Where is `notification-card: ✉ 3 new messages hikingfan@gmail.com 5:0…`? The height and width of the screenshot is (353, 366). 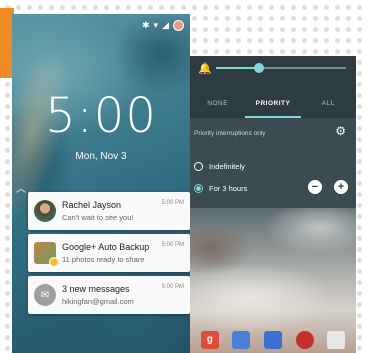 notification-card: ✉ 3 new messages hikingfan@gmail.com 5:0… is located at coordinates (109, 295).